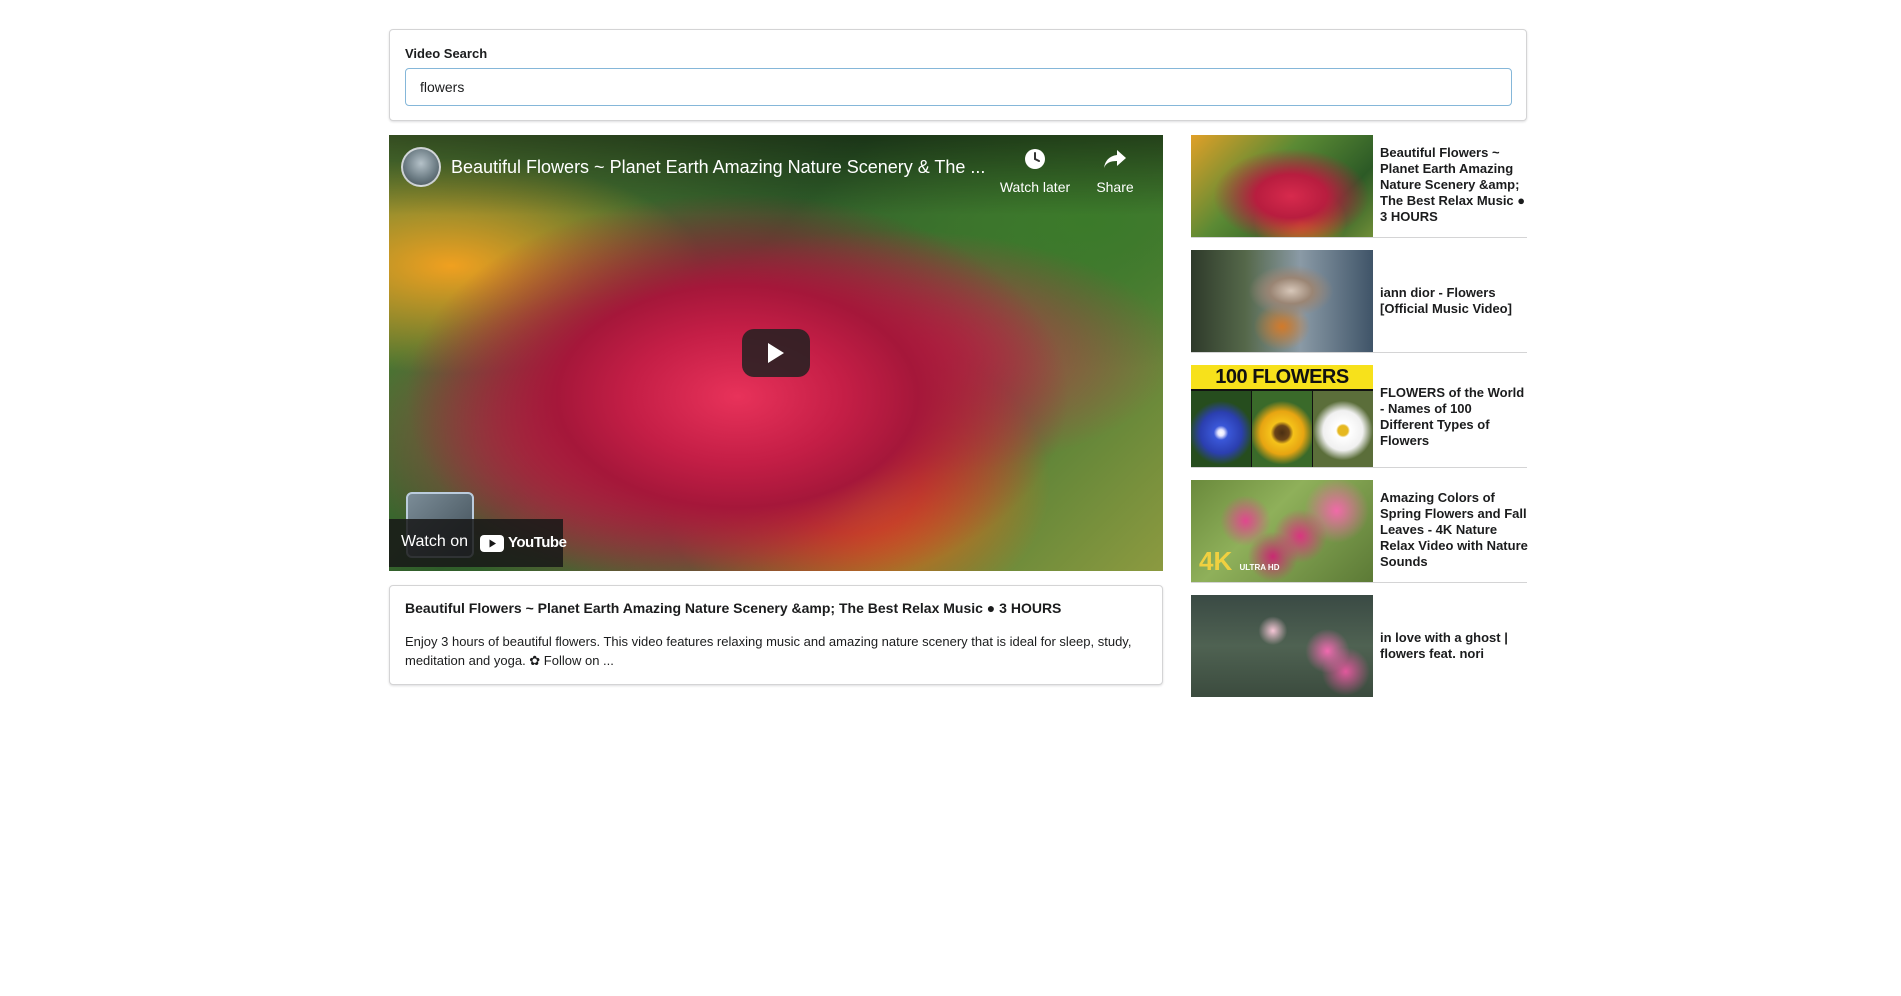  What do you see at coordinates (1115, 187) in the screenshot?
I see `share-label: Share` at bounding box center [1115, 187].